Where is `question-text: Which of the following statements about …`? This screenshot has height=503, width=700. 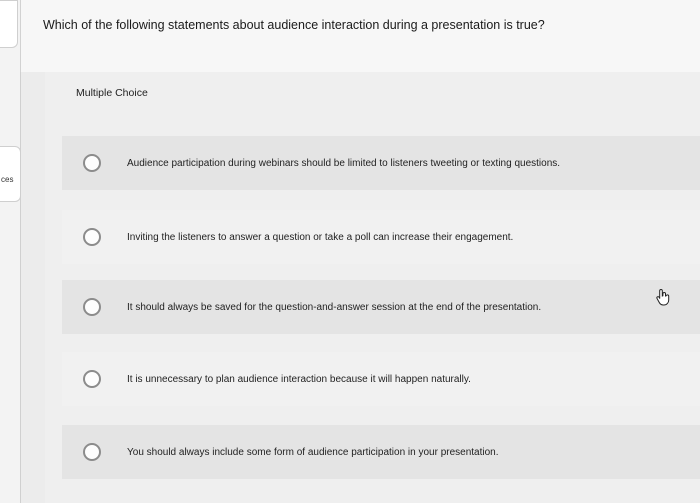
question-text: Which of the following statements about … is located at coordinates (294, 25).